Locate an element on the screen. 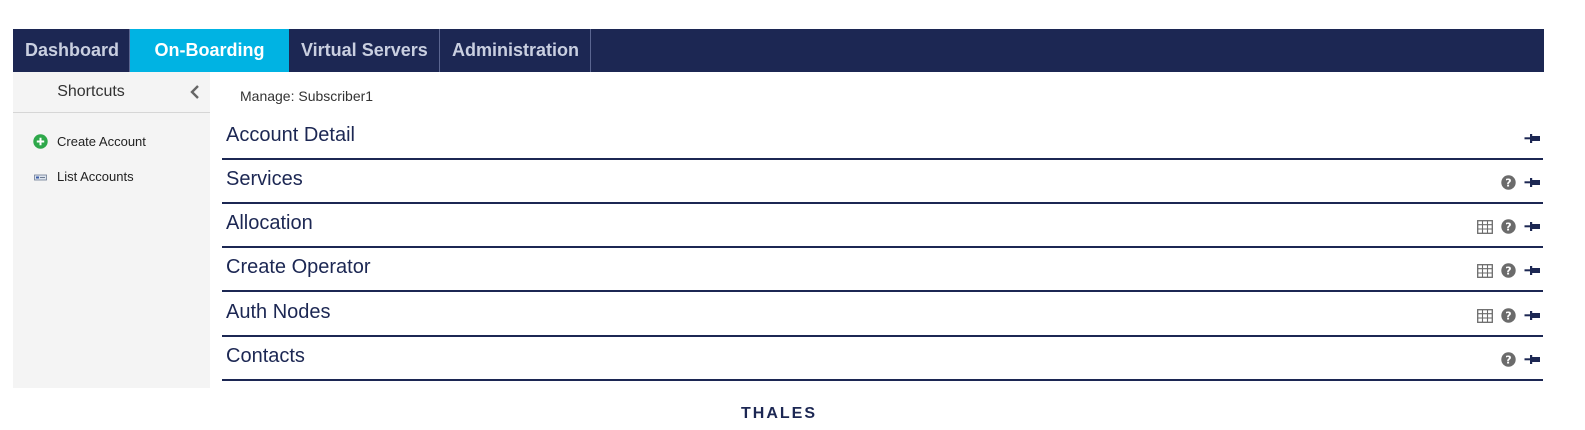 The height and width of the screenshot is (430, 1585). shortcut-list-accounts: List Accounts is located at coordinates (83, 176).